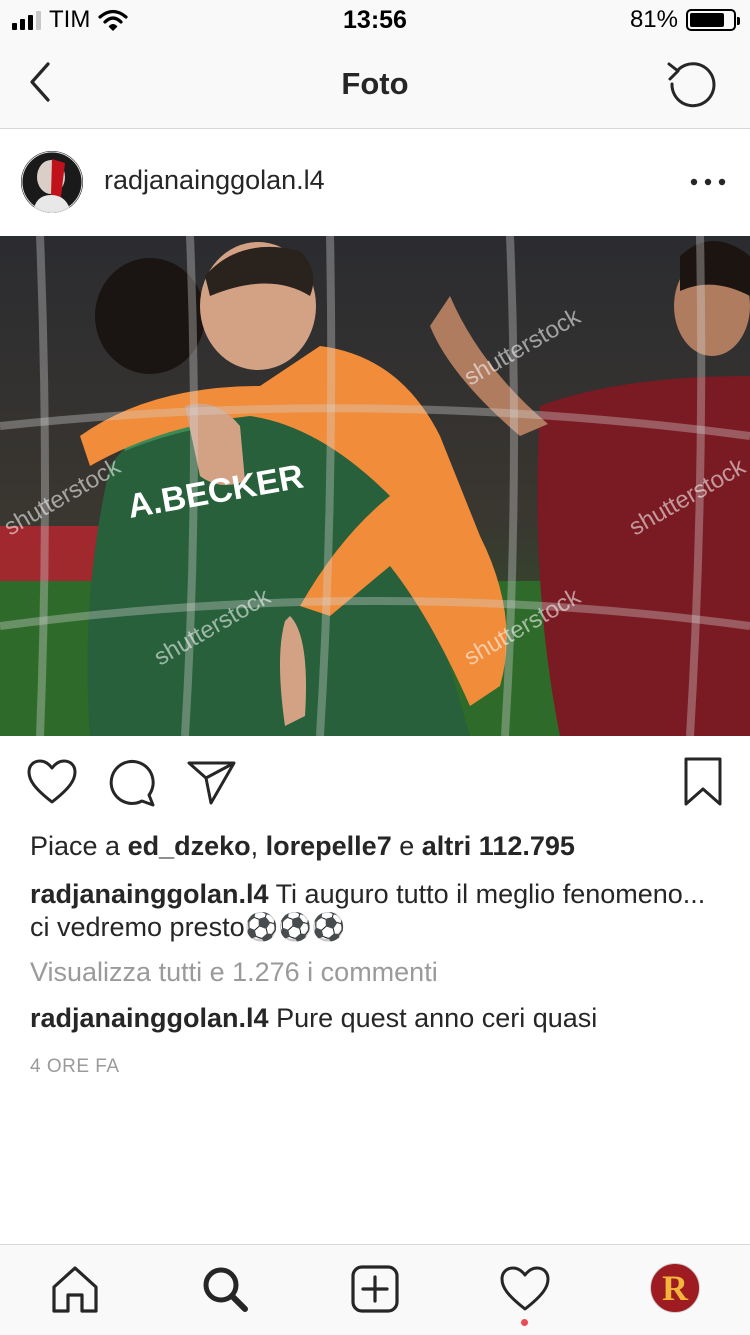  Describe the element at coordinates (498, 846) in the screenshot. I see `likes-others: altri 112.795` at that location.